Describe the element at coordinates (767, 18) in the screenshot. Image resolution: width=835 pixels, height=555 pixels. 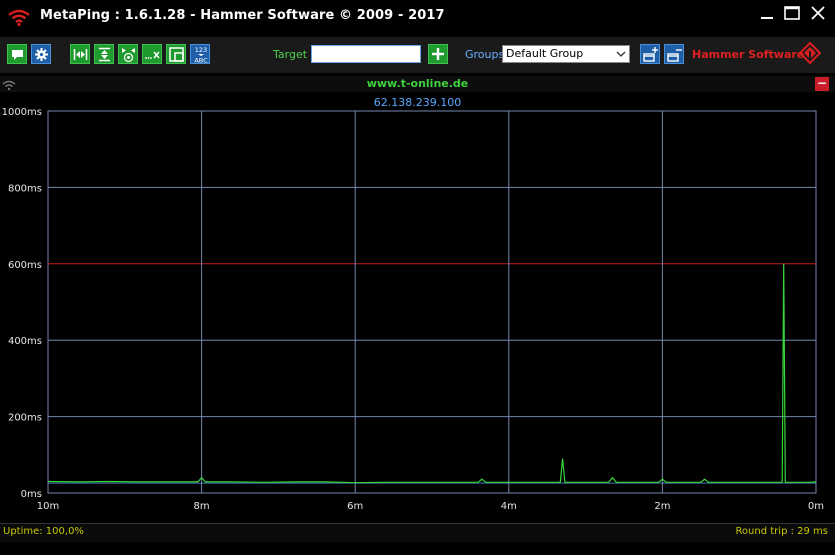
I see `minimize-icon` at that location.